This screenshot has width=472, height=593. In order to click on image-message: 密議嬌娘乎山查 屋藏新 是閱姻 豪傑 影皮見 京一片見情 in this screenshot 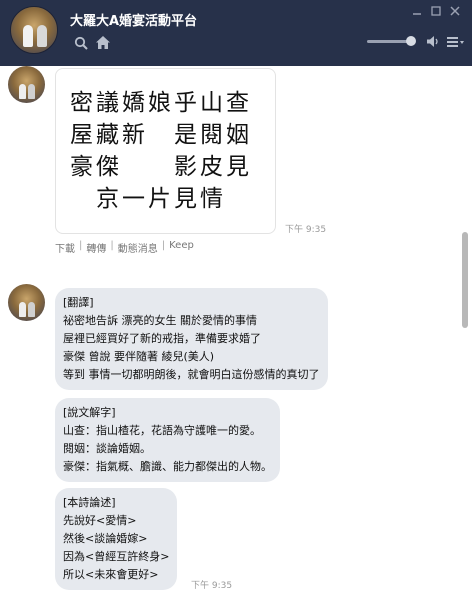, I will do `click(165, 151)`.